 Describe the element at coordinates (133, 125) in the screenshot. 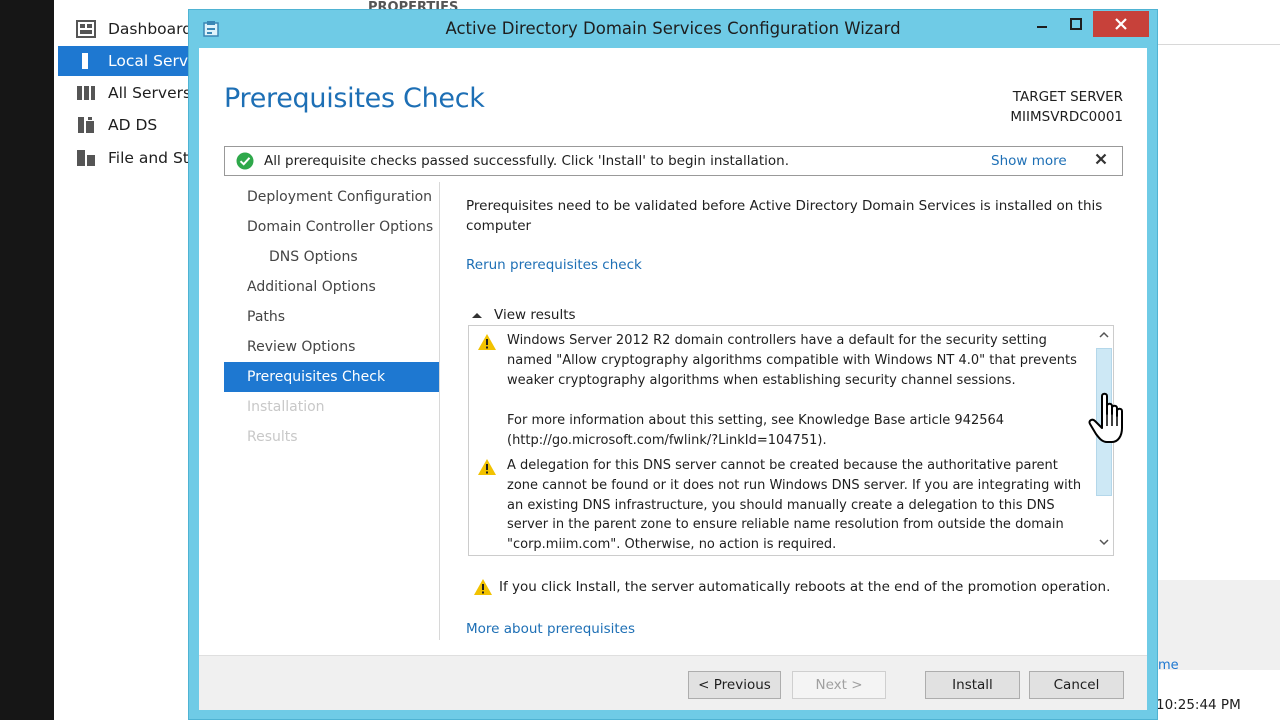

I see `nav-item-label: AD DS` at that location.